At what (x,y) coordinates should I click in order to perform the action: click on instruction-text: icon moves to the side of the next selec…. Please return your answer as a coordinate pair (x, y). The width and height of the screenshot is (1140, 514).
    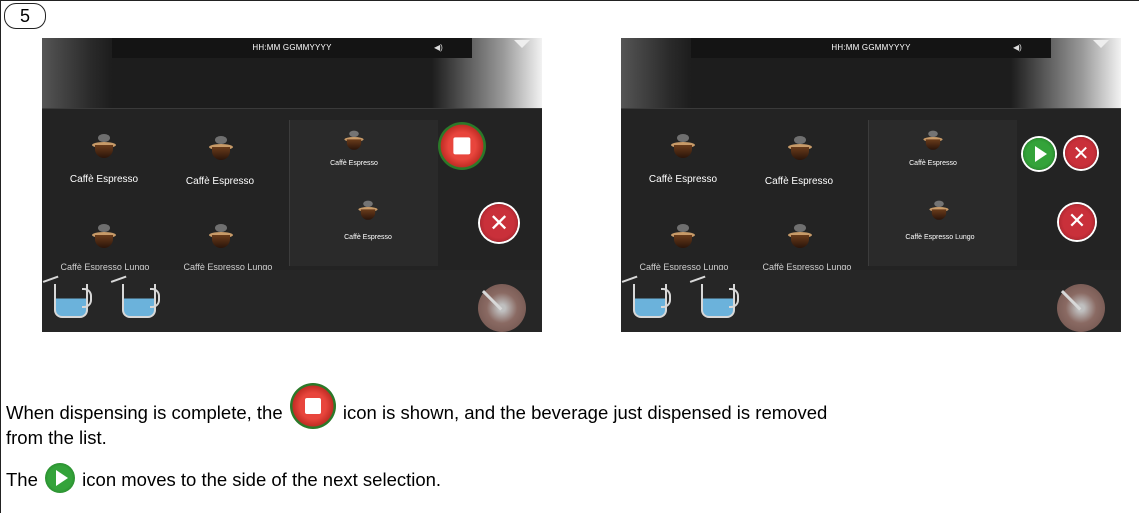
    Looking at the image, I should click on (262, 479).